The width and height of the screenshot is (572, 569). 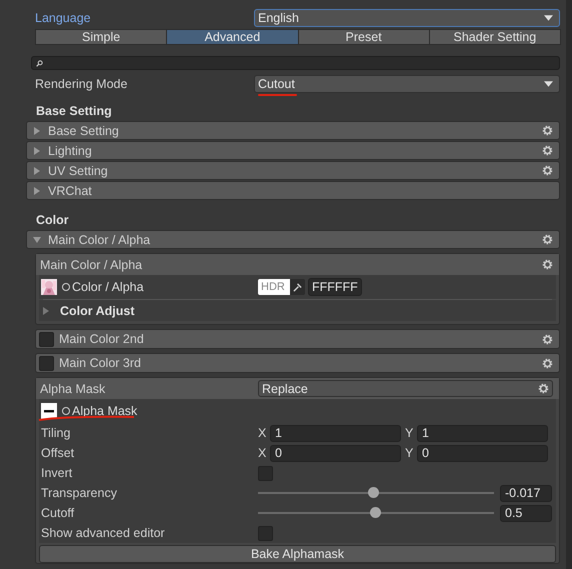 What do you see at coordinates (103, 533) in the screenshot?
I see `property-label: Show advanced editor` at bounding box center [103, 533].